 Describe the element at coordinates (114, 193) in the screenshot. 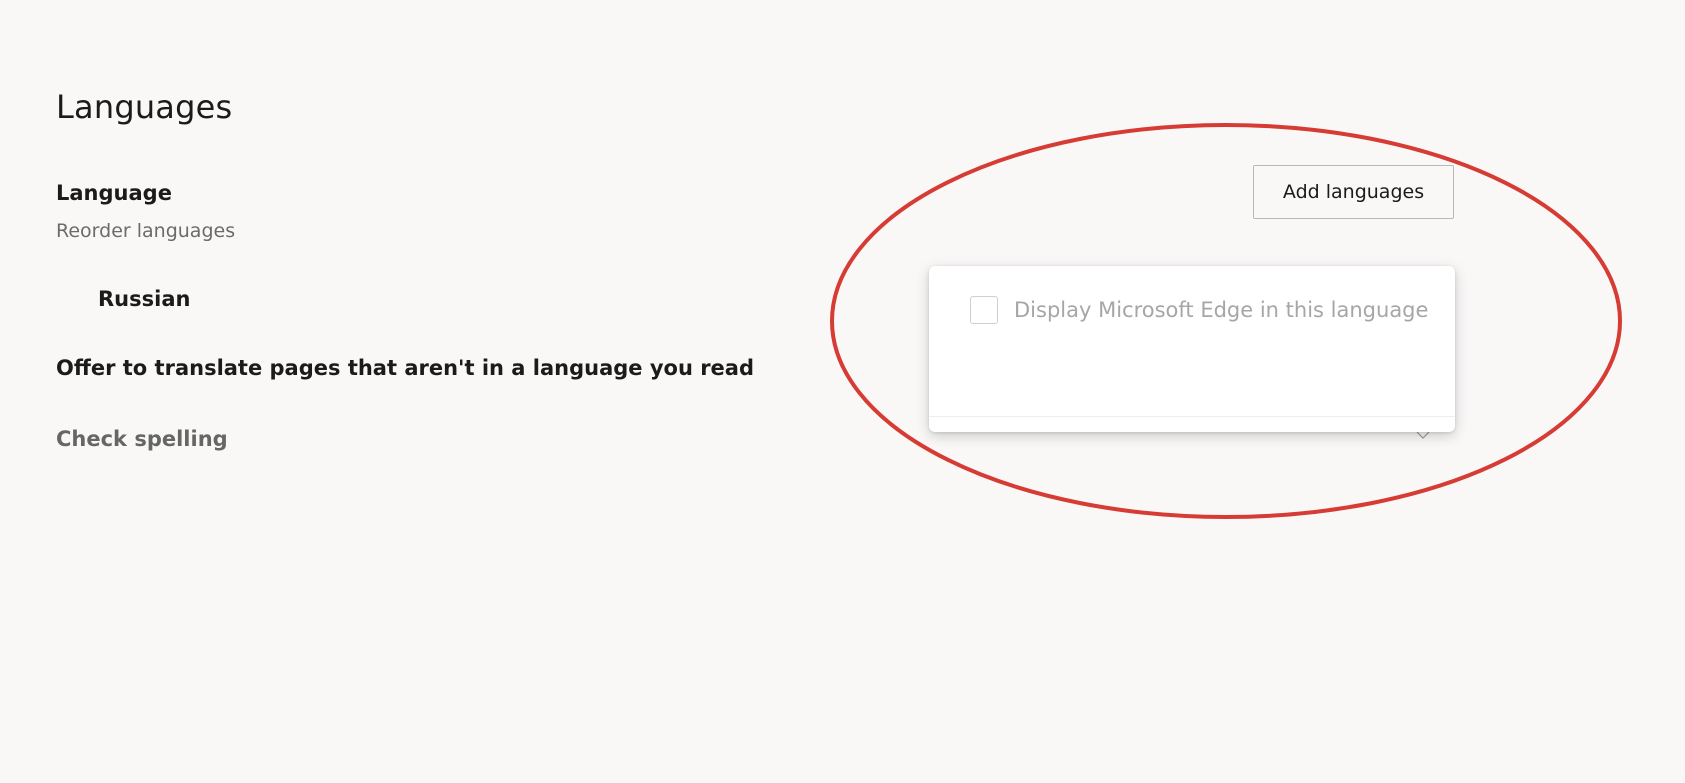

I see `language-section-title: Language` at that location.